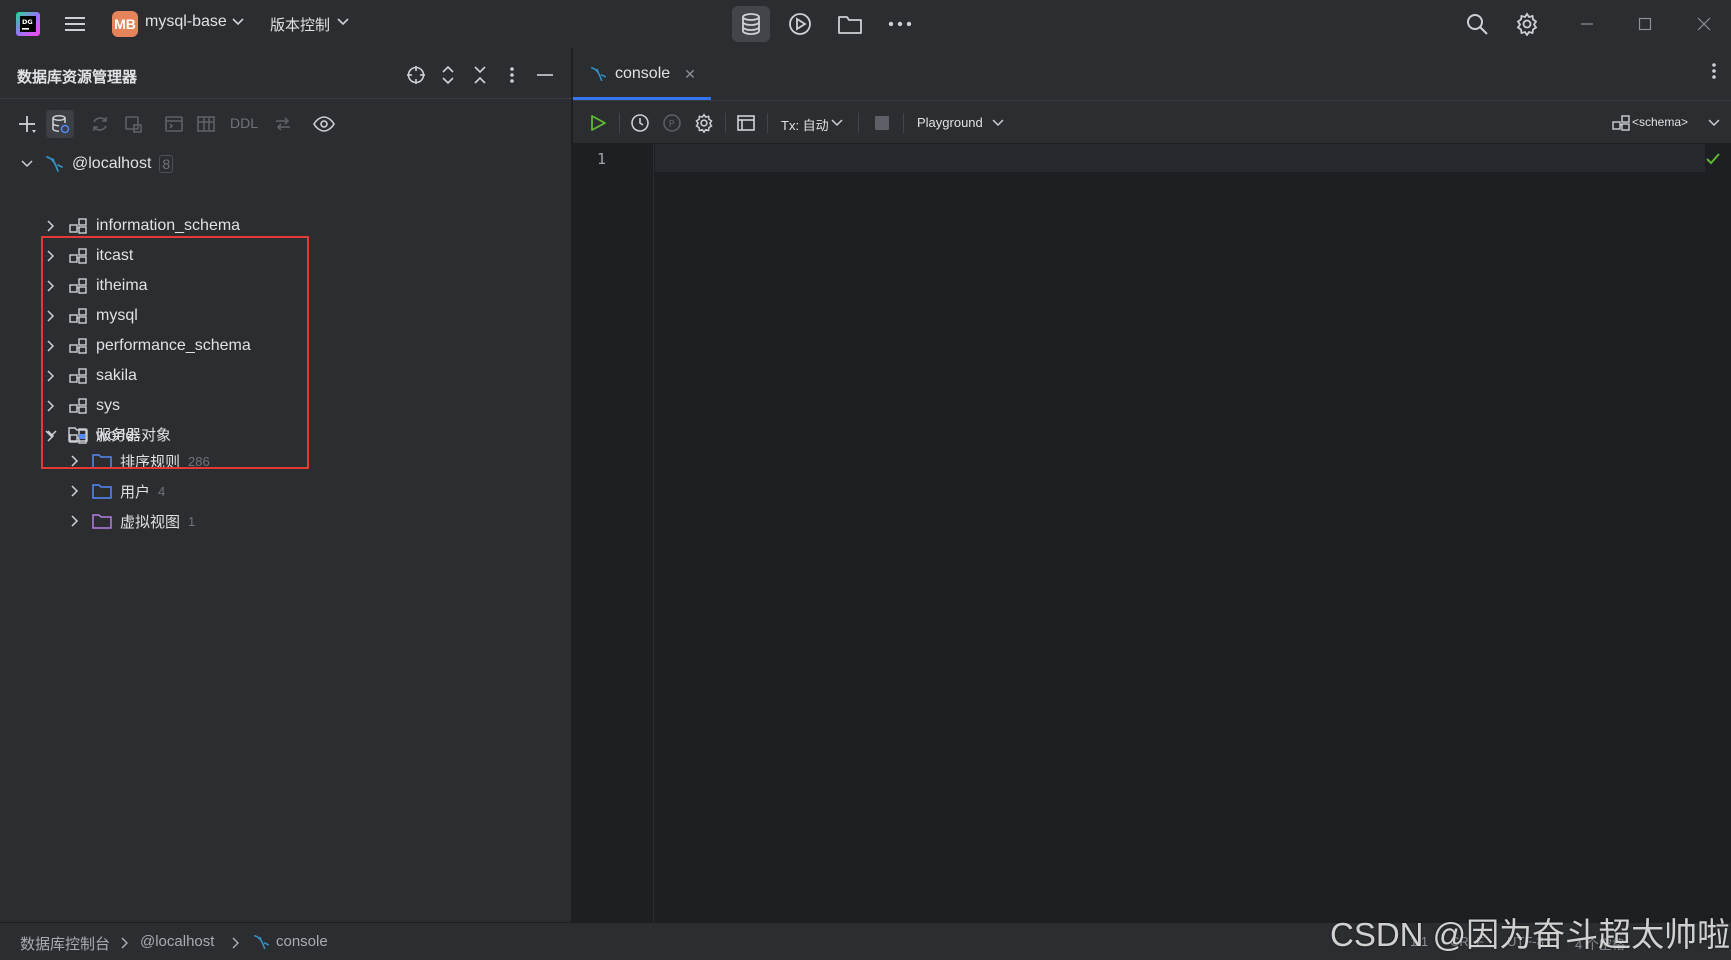  Describe the element at coordinates (882, 123) in the screenshot. I see `stop-square-icon` at that location.